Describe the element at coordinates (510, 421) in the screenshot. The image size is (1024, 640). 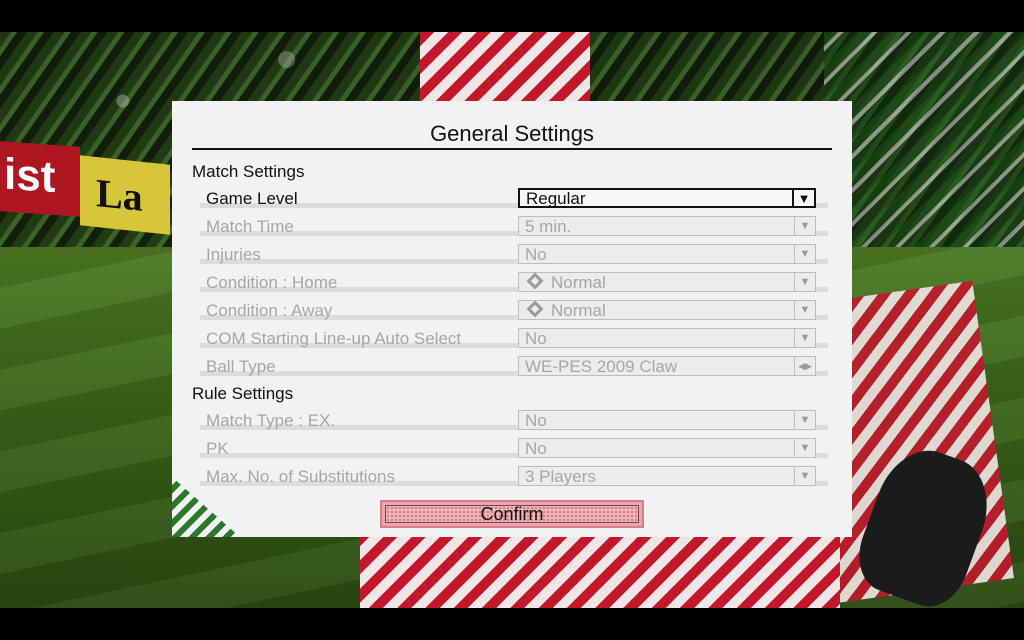
I see `setting-row-match-type-ex: Match Type : EX. No ▼` at that location.